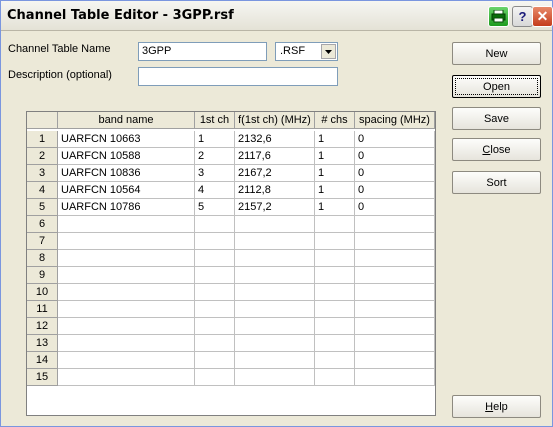 Image resolution: width=553 pixels, height=427 pixels. Describe the element at coordinates (275, 207) in the screenshot. I see `table-cell: 2157,2` at that location.